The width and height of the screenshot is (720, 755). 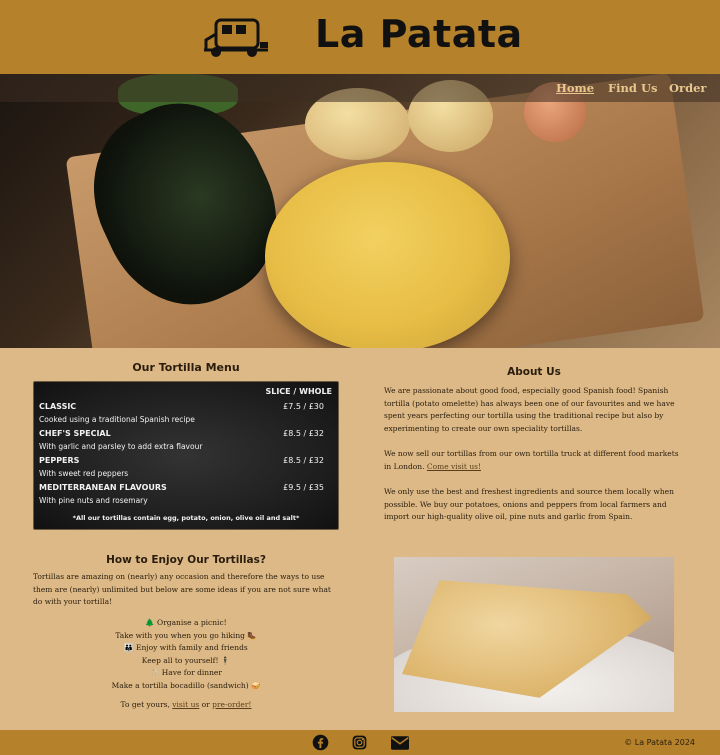 What do you see at coordinates (534, 372) in the screenshot?
I see `about-heading: About Us` at bounding box center [534, 372].